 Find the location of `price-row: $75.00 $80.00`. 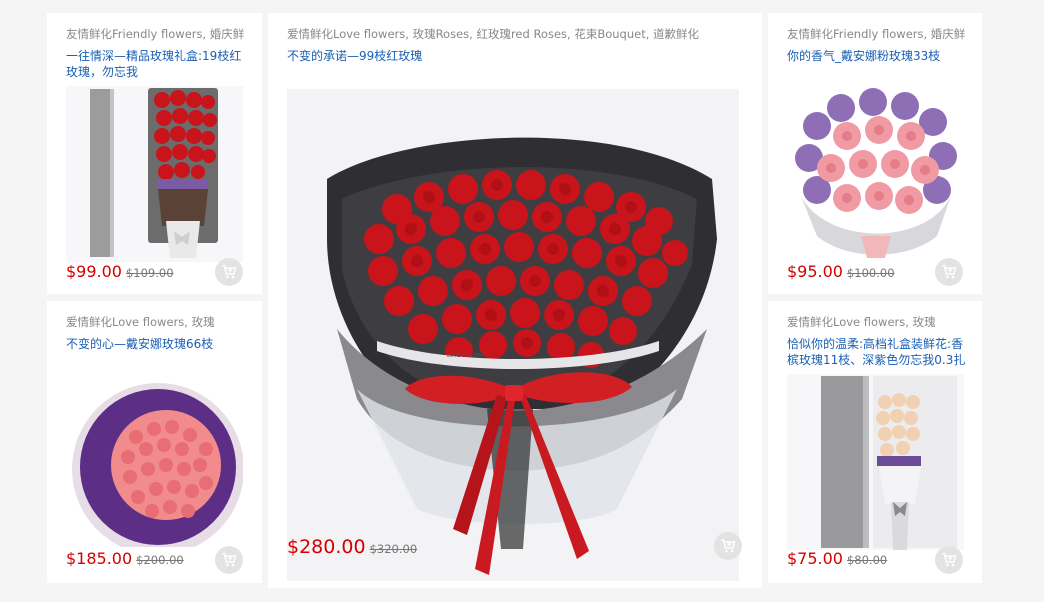

price-row: $75.00 $80.00 is located at coordinates (837, 559).